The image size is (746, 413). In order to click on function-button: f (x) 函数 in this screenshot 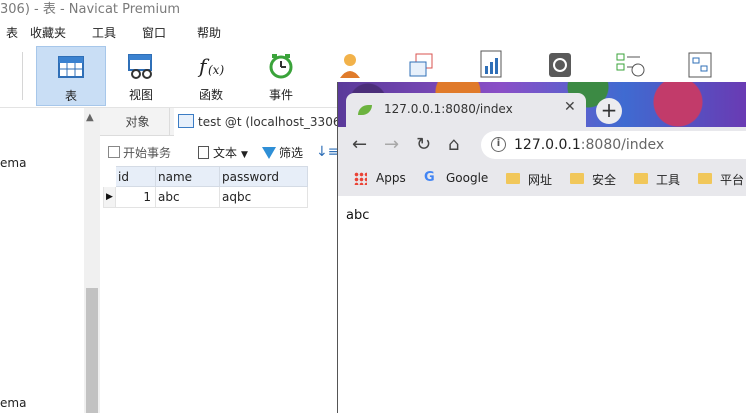, I will do `click(211, 76)`.